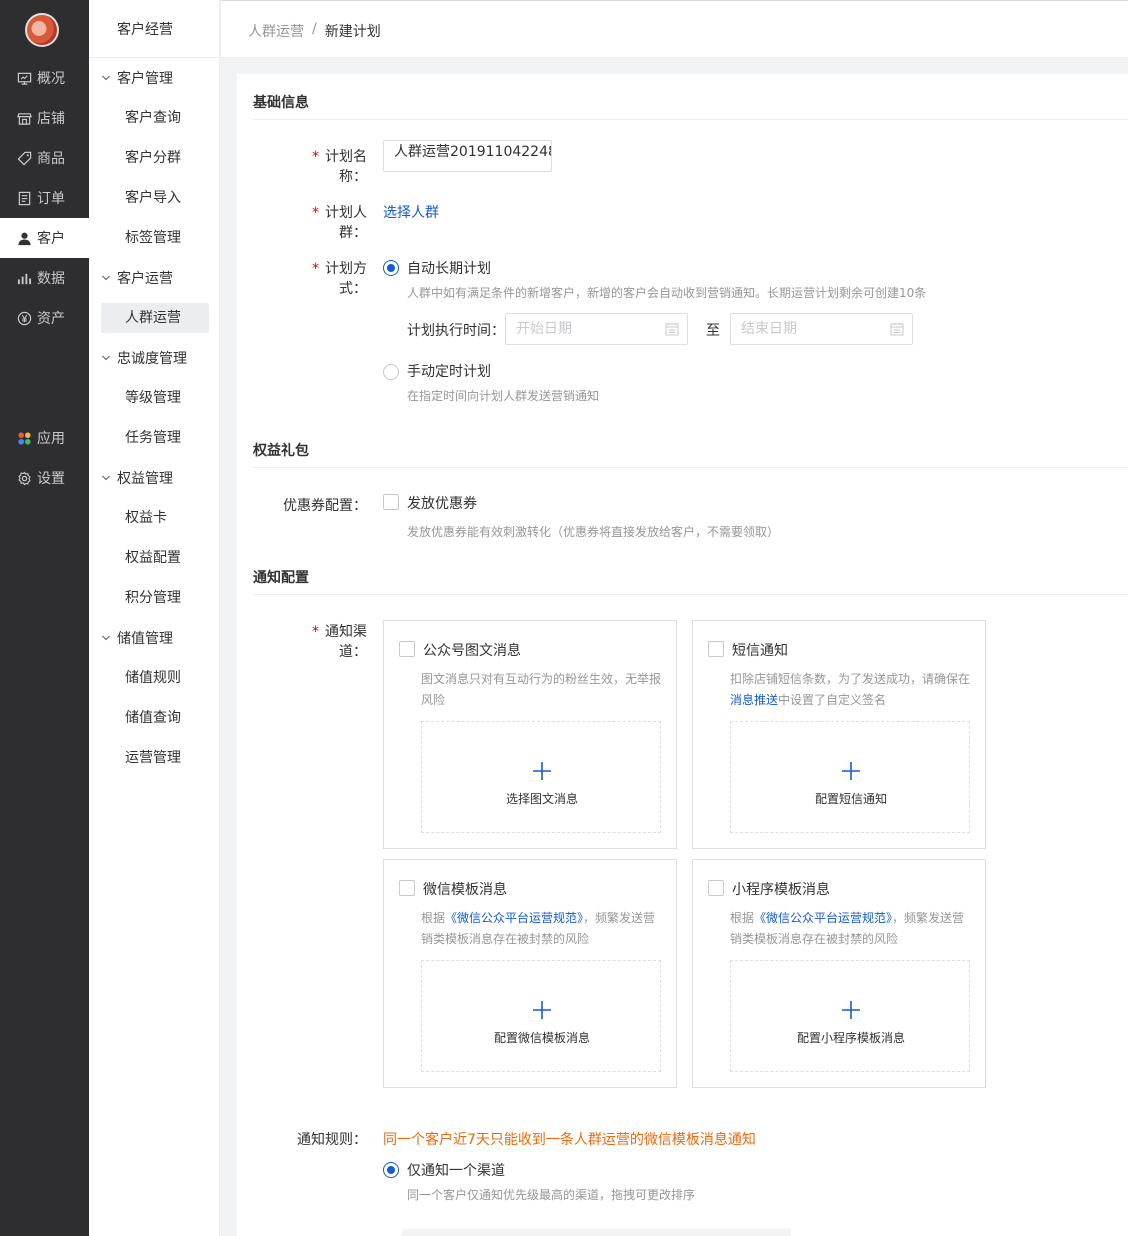 The image size is (1128, 1236). What do you see at coordinates (332, 1140) in the screenshot?
I see `notify-rule-label: 通知规则：` at bounding box center [332, 1140].